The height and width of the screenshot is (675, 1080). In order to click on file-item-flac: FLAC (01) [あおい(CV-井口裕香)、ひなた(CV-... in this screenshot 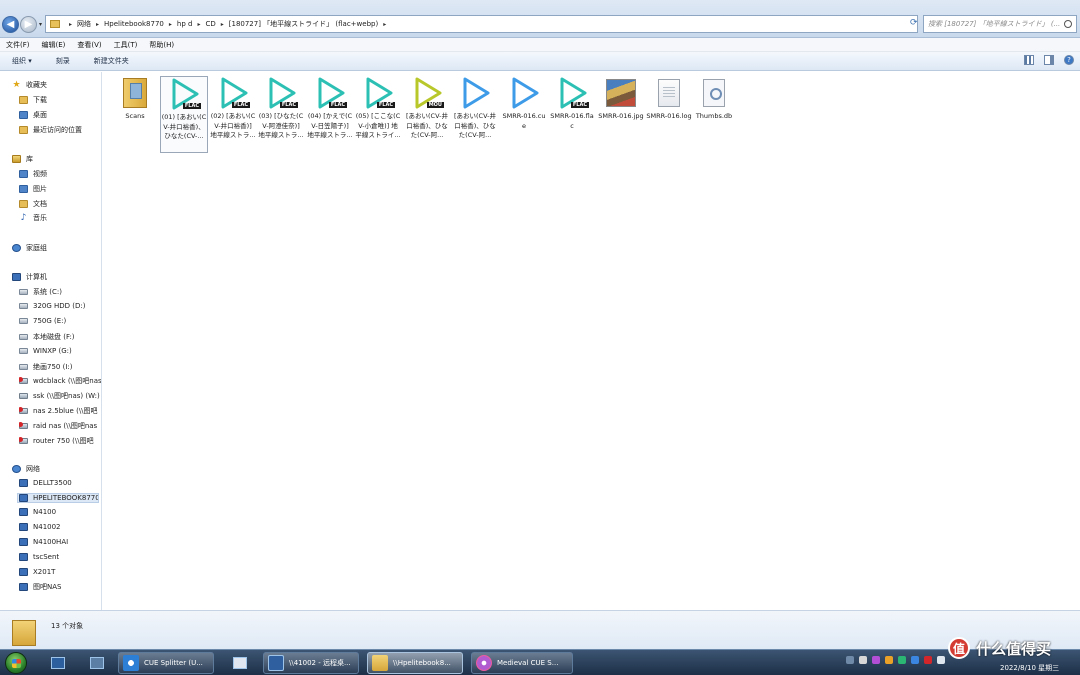, I will do `click(184, 114)`.